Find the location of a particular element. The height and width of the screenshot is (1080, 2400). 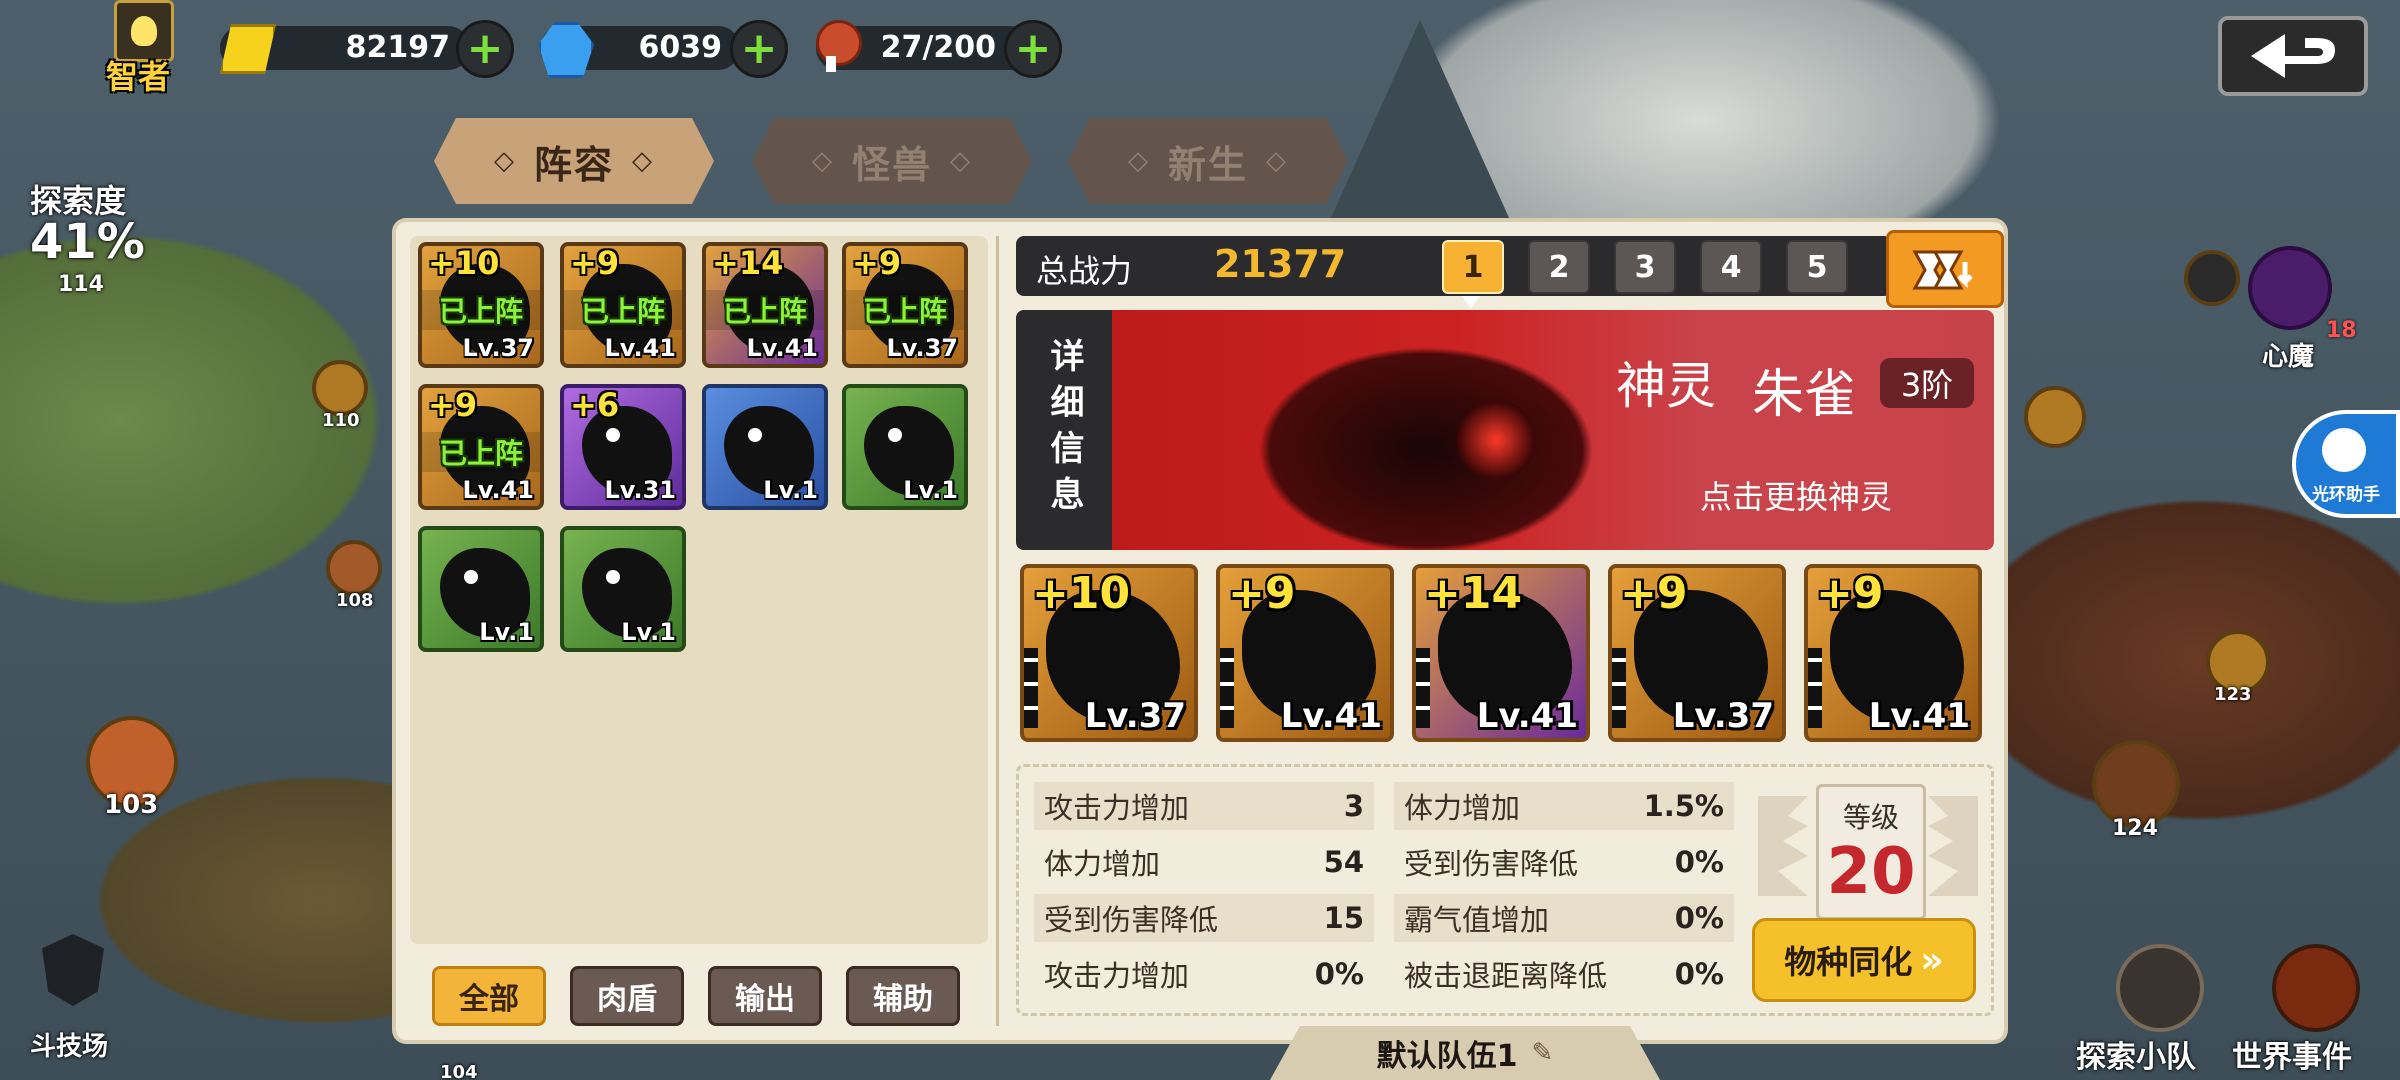

deity-change-hint: 点击更换神灵 is located at coordinates (1796, 497).